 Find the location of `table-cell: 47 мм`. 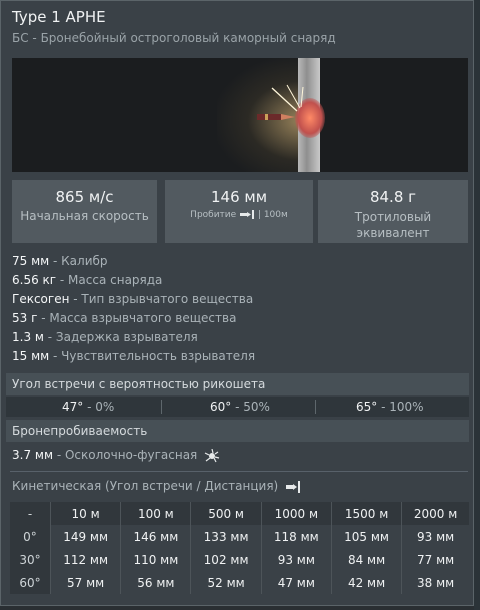

table-cell: 47 мм is located at coordinates (296, 582).